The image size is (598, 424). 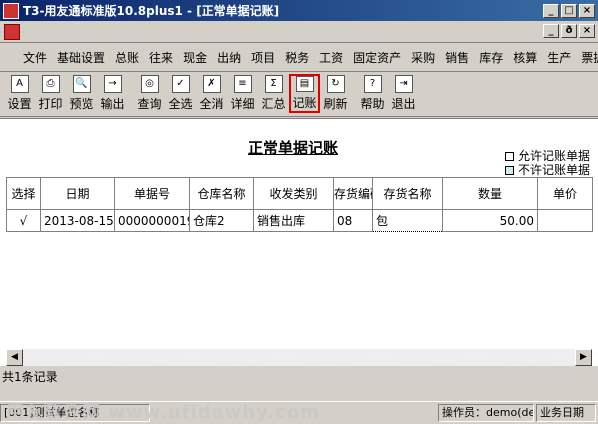 What do you see at coordinates (127, 57) in the screenshot?
I see `menu-general-ledger: 总账` at bounding box center [127, 57].